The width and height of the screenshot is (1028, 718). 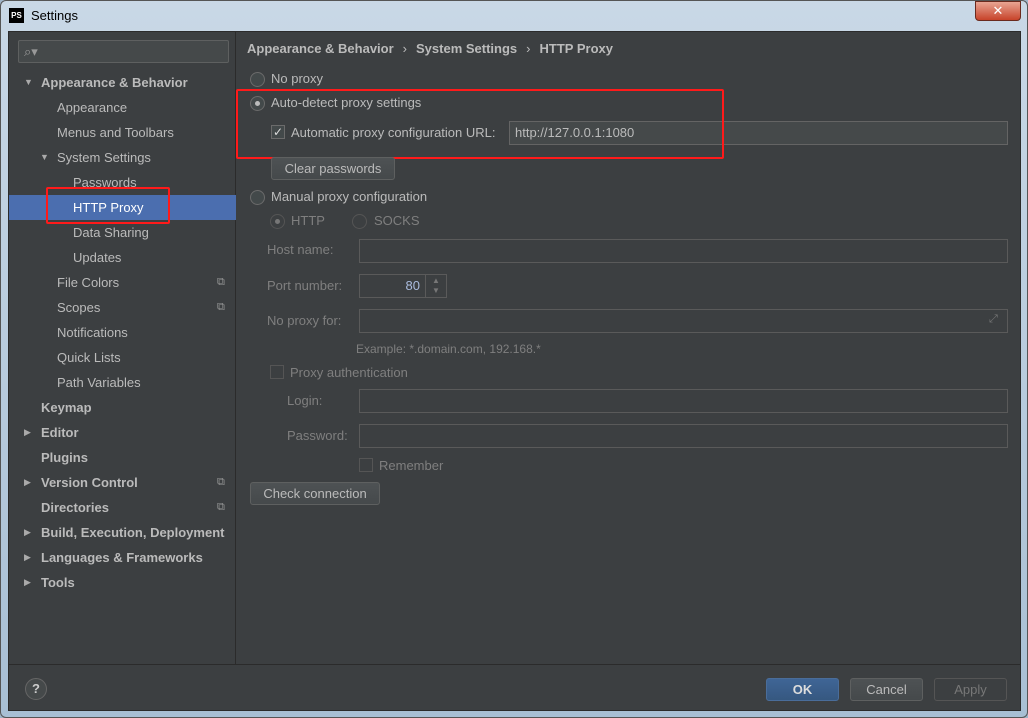 What do you see at coordinates (66, 407) in the screenshot?
I see `sidebar-item-label: Keymap` at bounding box center [66, 407].